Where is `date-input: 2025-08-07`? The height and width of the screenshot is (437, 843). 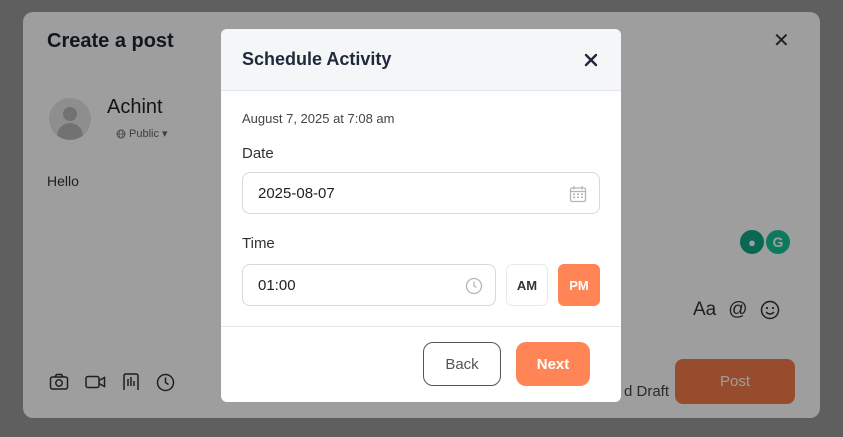
date-input: 2025-08-07 is located at coordinates (421, 193).